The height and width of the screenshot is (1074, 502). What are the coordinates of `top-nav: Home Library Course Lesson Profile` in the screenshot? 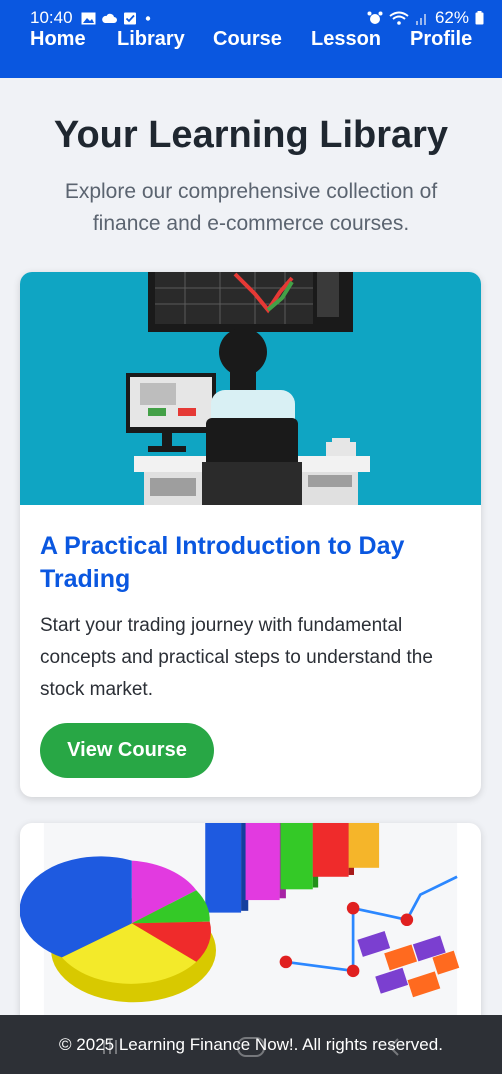 It's located at (251, 41).